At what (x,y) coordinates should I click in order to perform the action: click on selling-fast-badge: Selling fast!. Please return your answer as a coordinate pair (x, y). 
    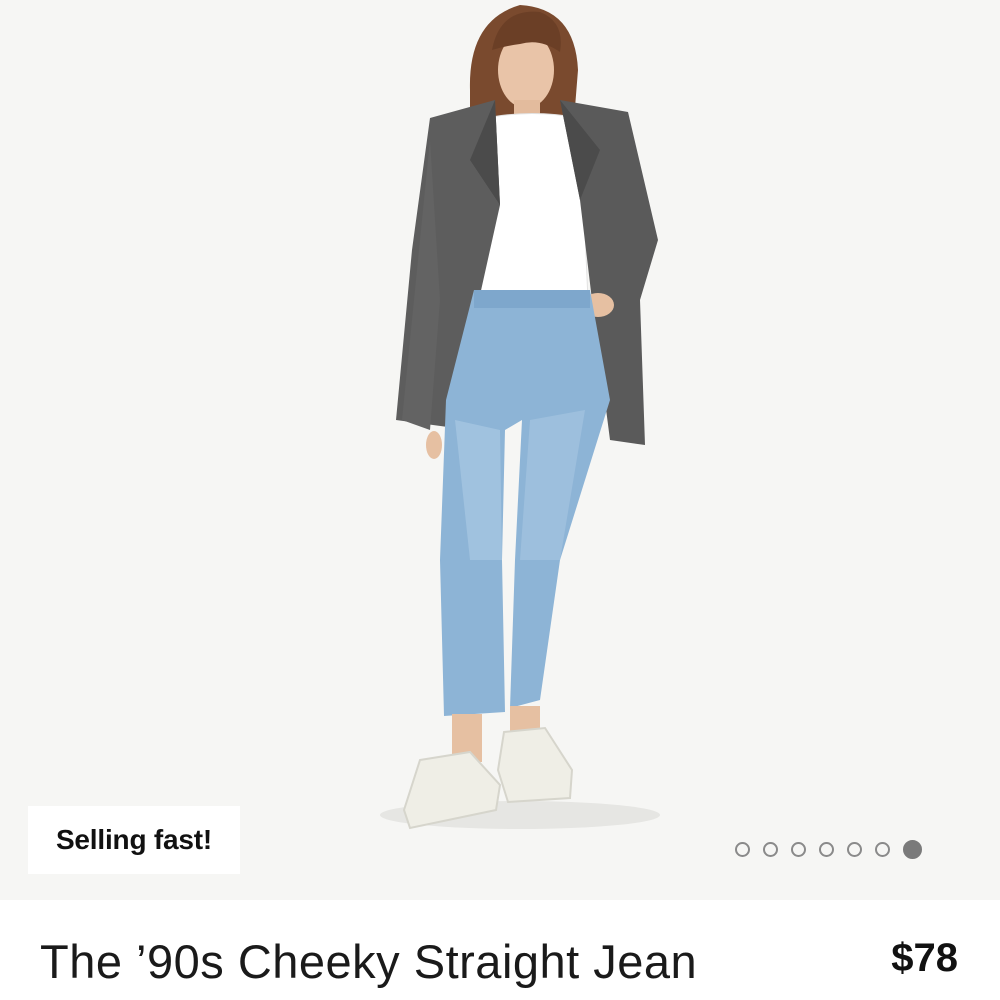
    Looking at the image, I should click on (134, 840).